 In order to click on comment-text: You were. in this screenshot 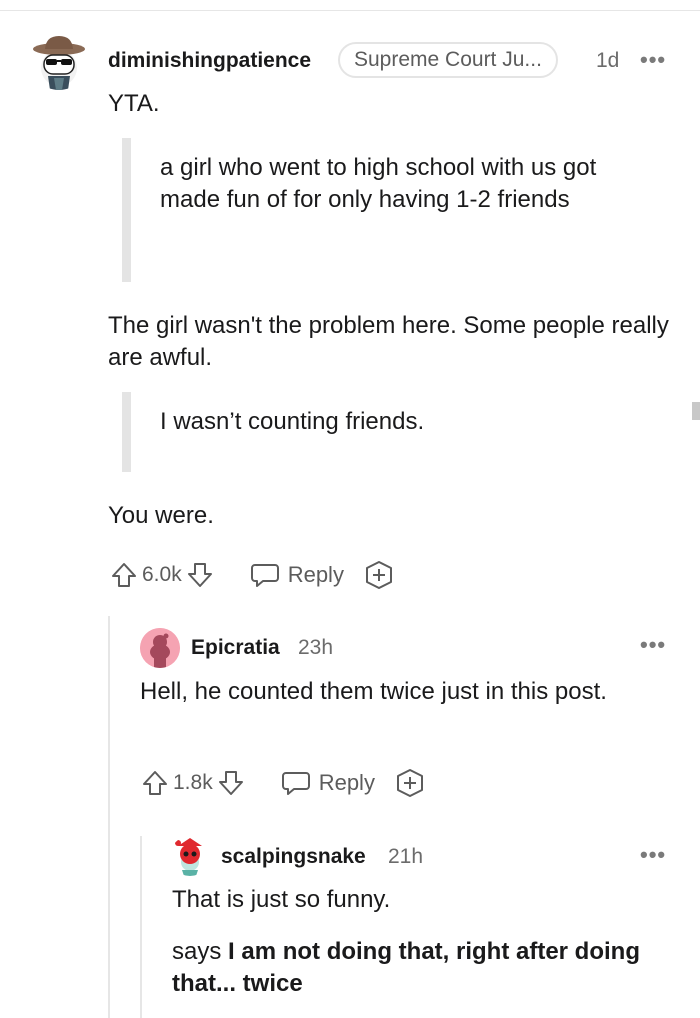, I will do `click(161, 515)`.